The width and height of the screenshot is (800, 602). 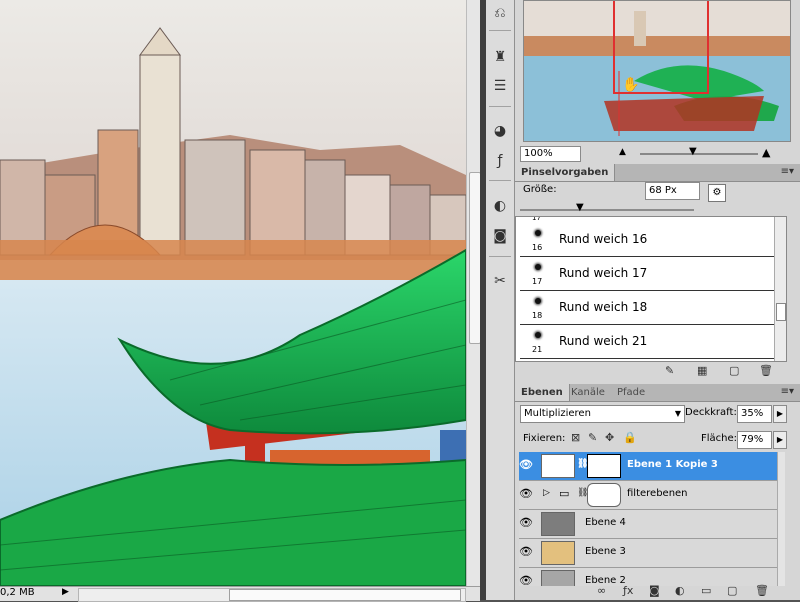 What do you see at coordinates (603, 341) in the screenshot?
I see `brush-preset-name: Rund weich 21` at bounding box center [603, 341].